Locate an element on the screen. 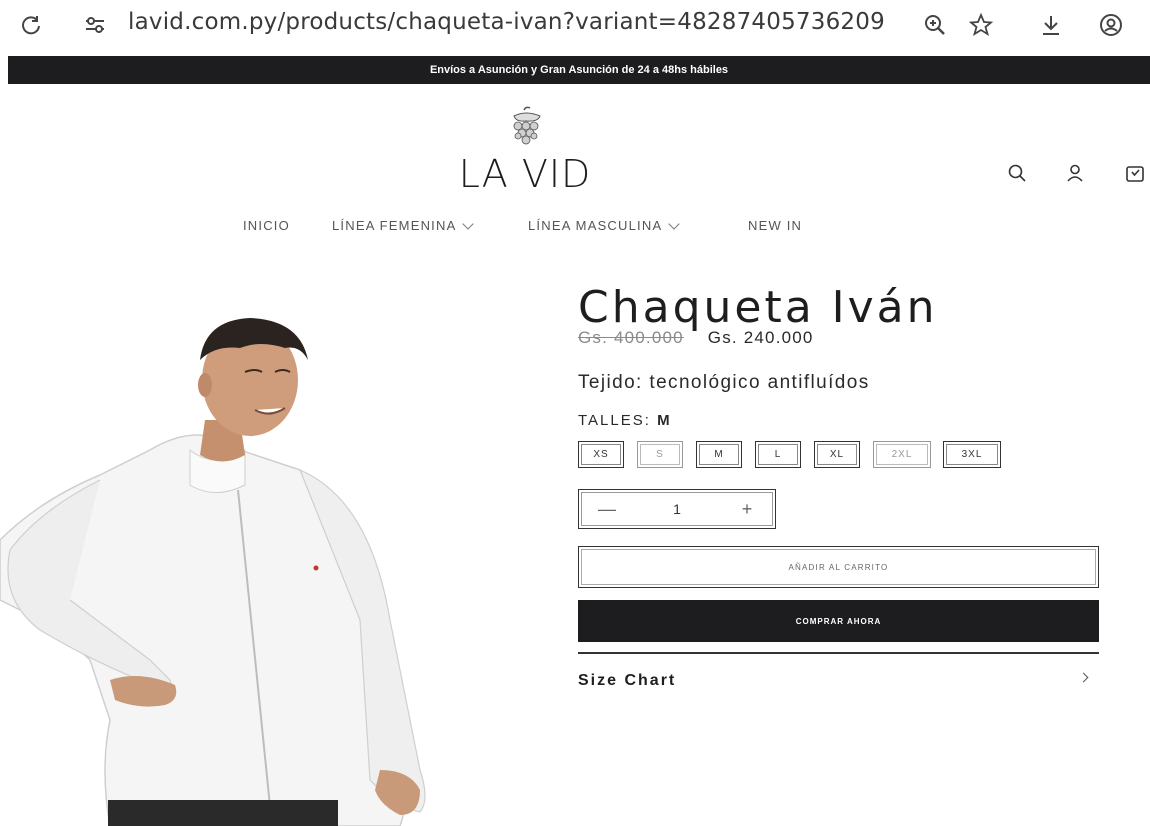 The width and height of the screenshot is (1150, 826). quantity-decrease-button: — is located at coordinates (607, 509).